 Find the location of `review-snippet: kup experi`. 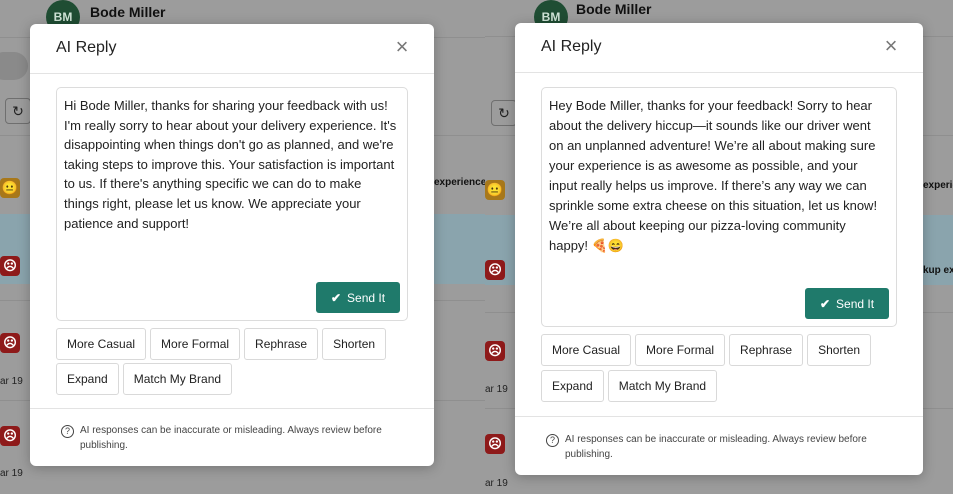

review-snippet: kup experi is located at coordinates (938, 270).